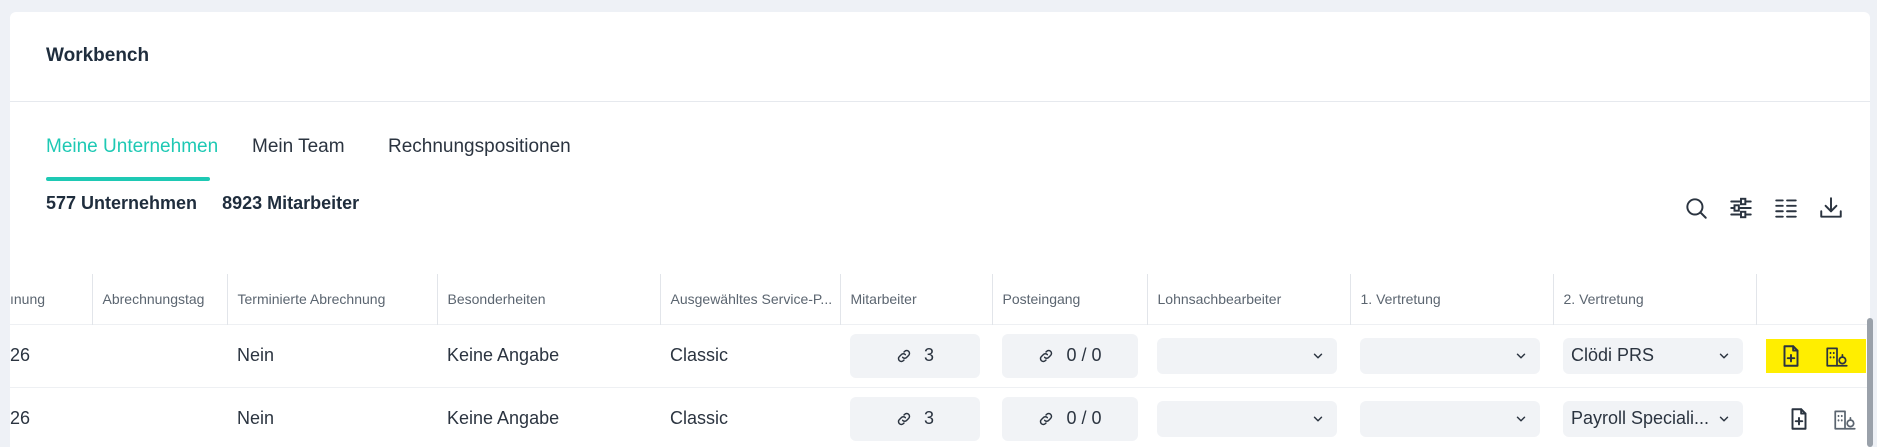 The width and height of the screenshot is (1877, 447). Describe the element at coordinates (291, 203) in the screenshot. I see `employee-count: 8923 Mitarbeiter` at that location.